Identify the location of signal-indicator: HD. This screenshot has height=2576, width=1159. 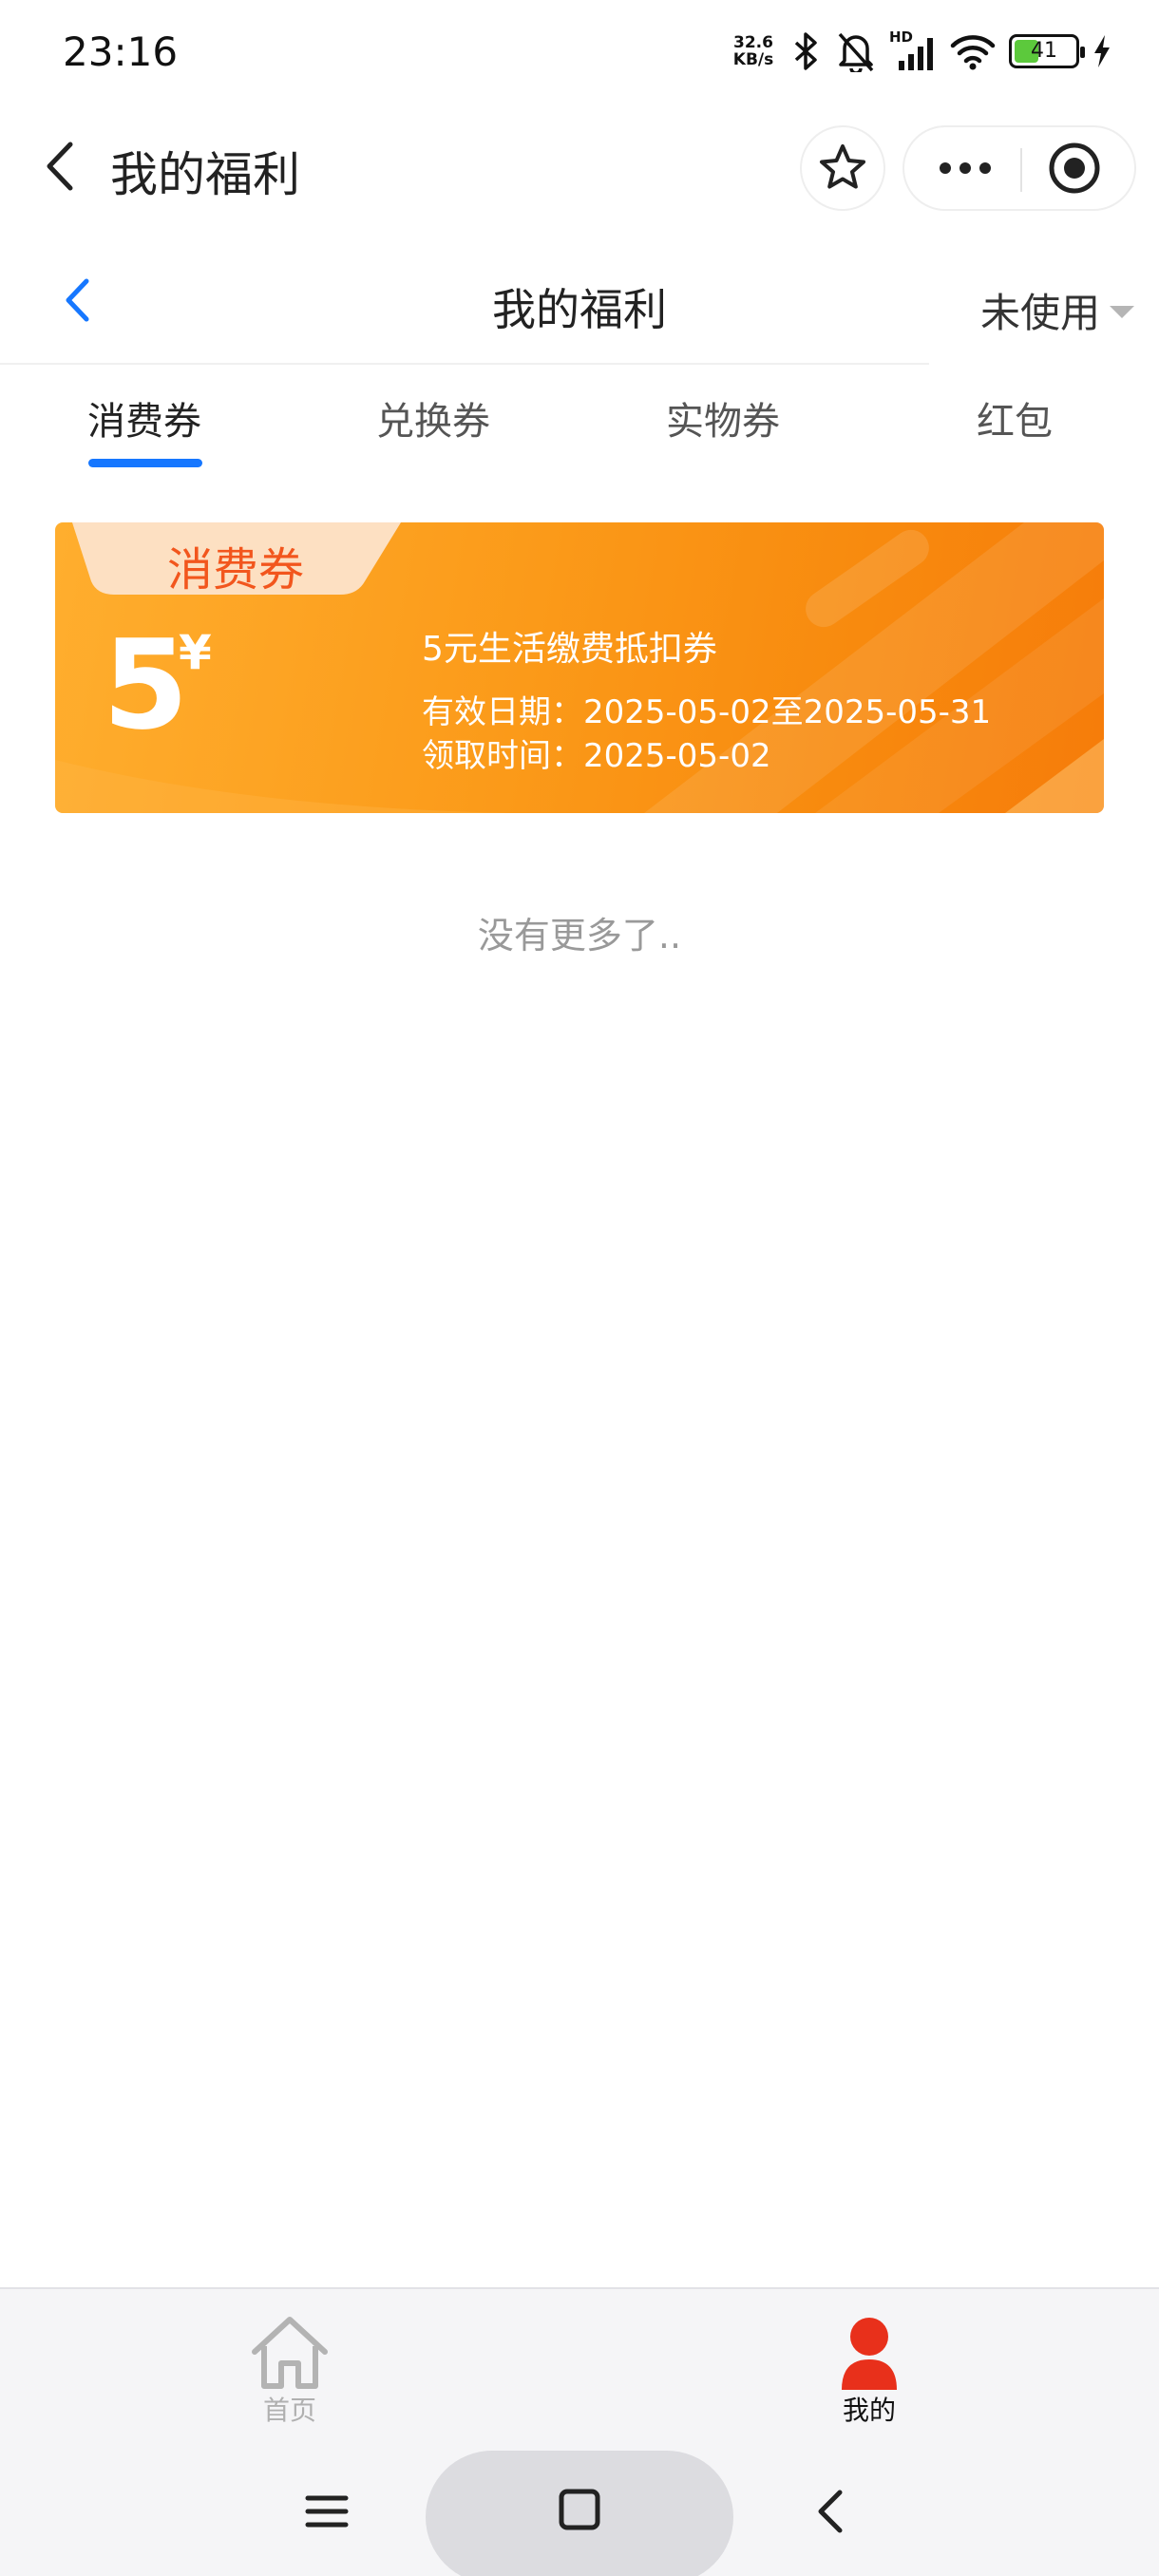
(913, 50).